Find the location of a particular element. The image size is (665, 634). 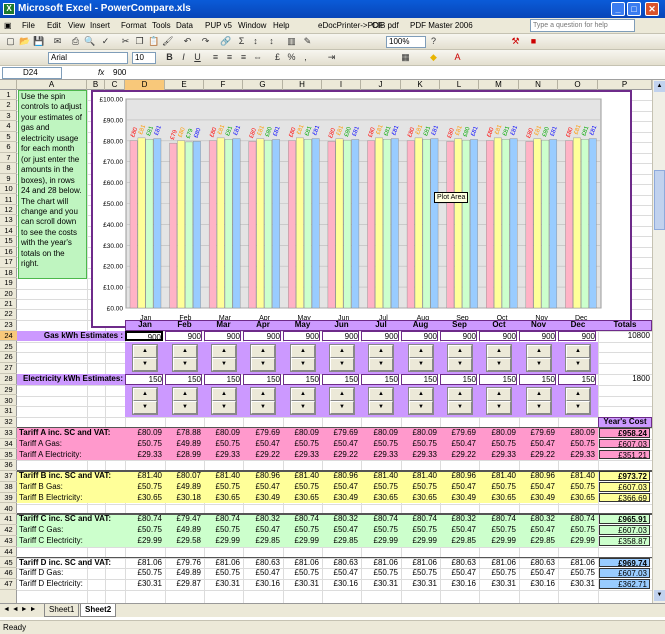

row-header-1: 1 is located at coordinates (8, 95).